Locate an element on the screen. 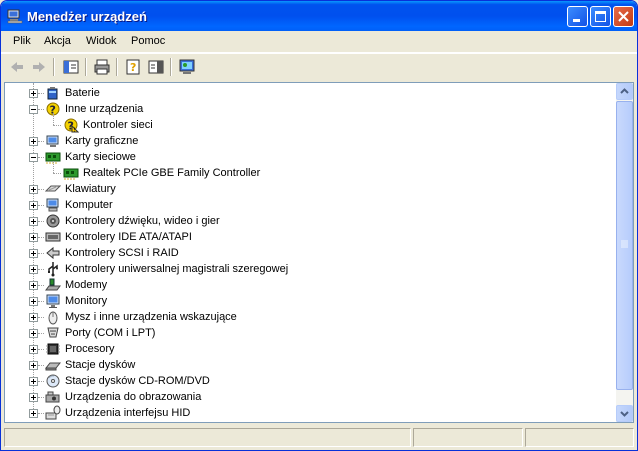 This screenshot has height=451, width=638. tree-category-item: Urządzenia do obrazowania is located at coordinates (309, 397).